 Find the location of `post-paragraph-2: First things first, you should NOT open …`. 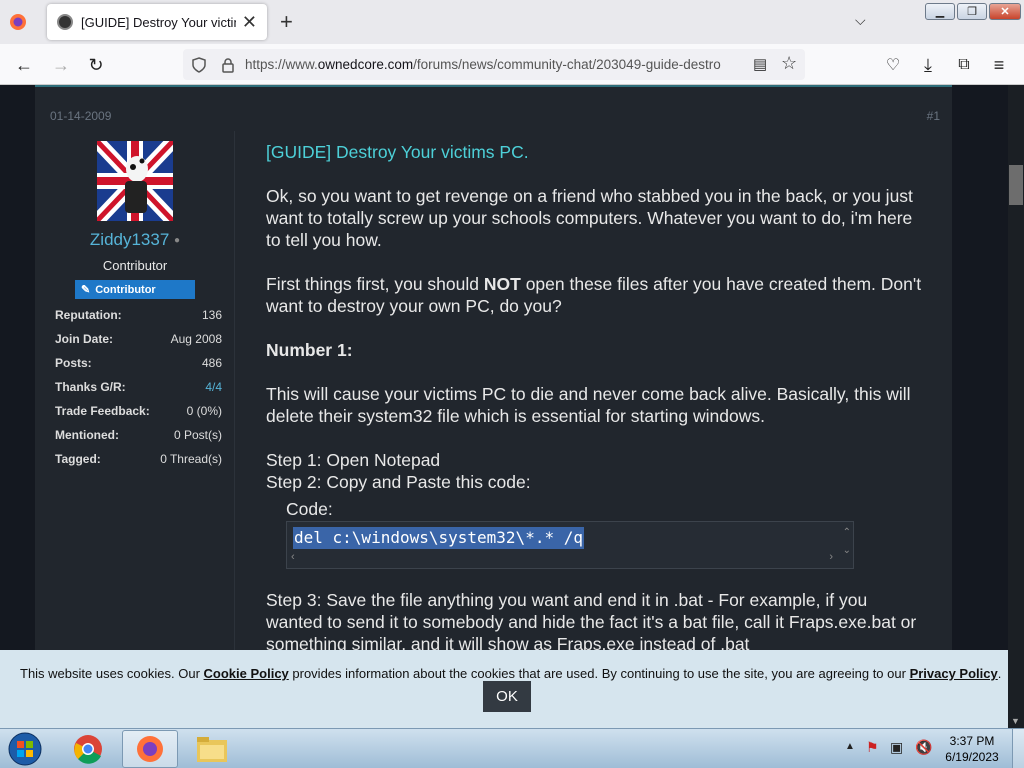

post-paragraph-2: First things first, you should NOT open … is located at coordinates (594, 295).